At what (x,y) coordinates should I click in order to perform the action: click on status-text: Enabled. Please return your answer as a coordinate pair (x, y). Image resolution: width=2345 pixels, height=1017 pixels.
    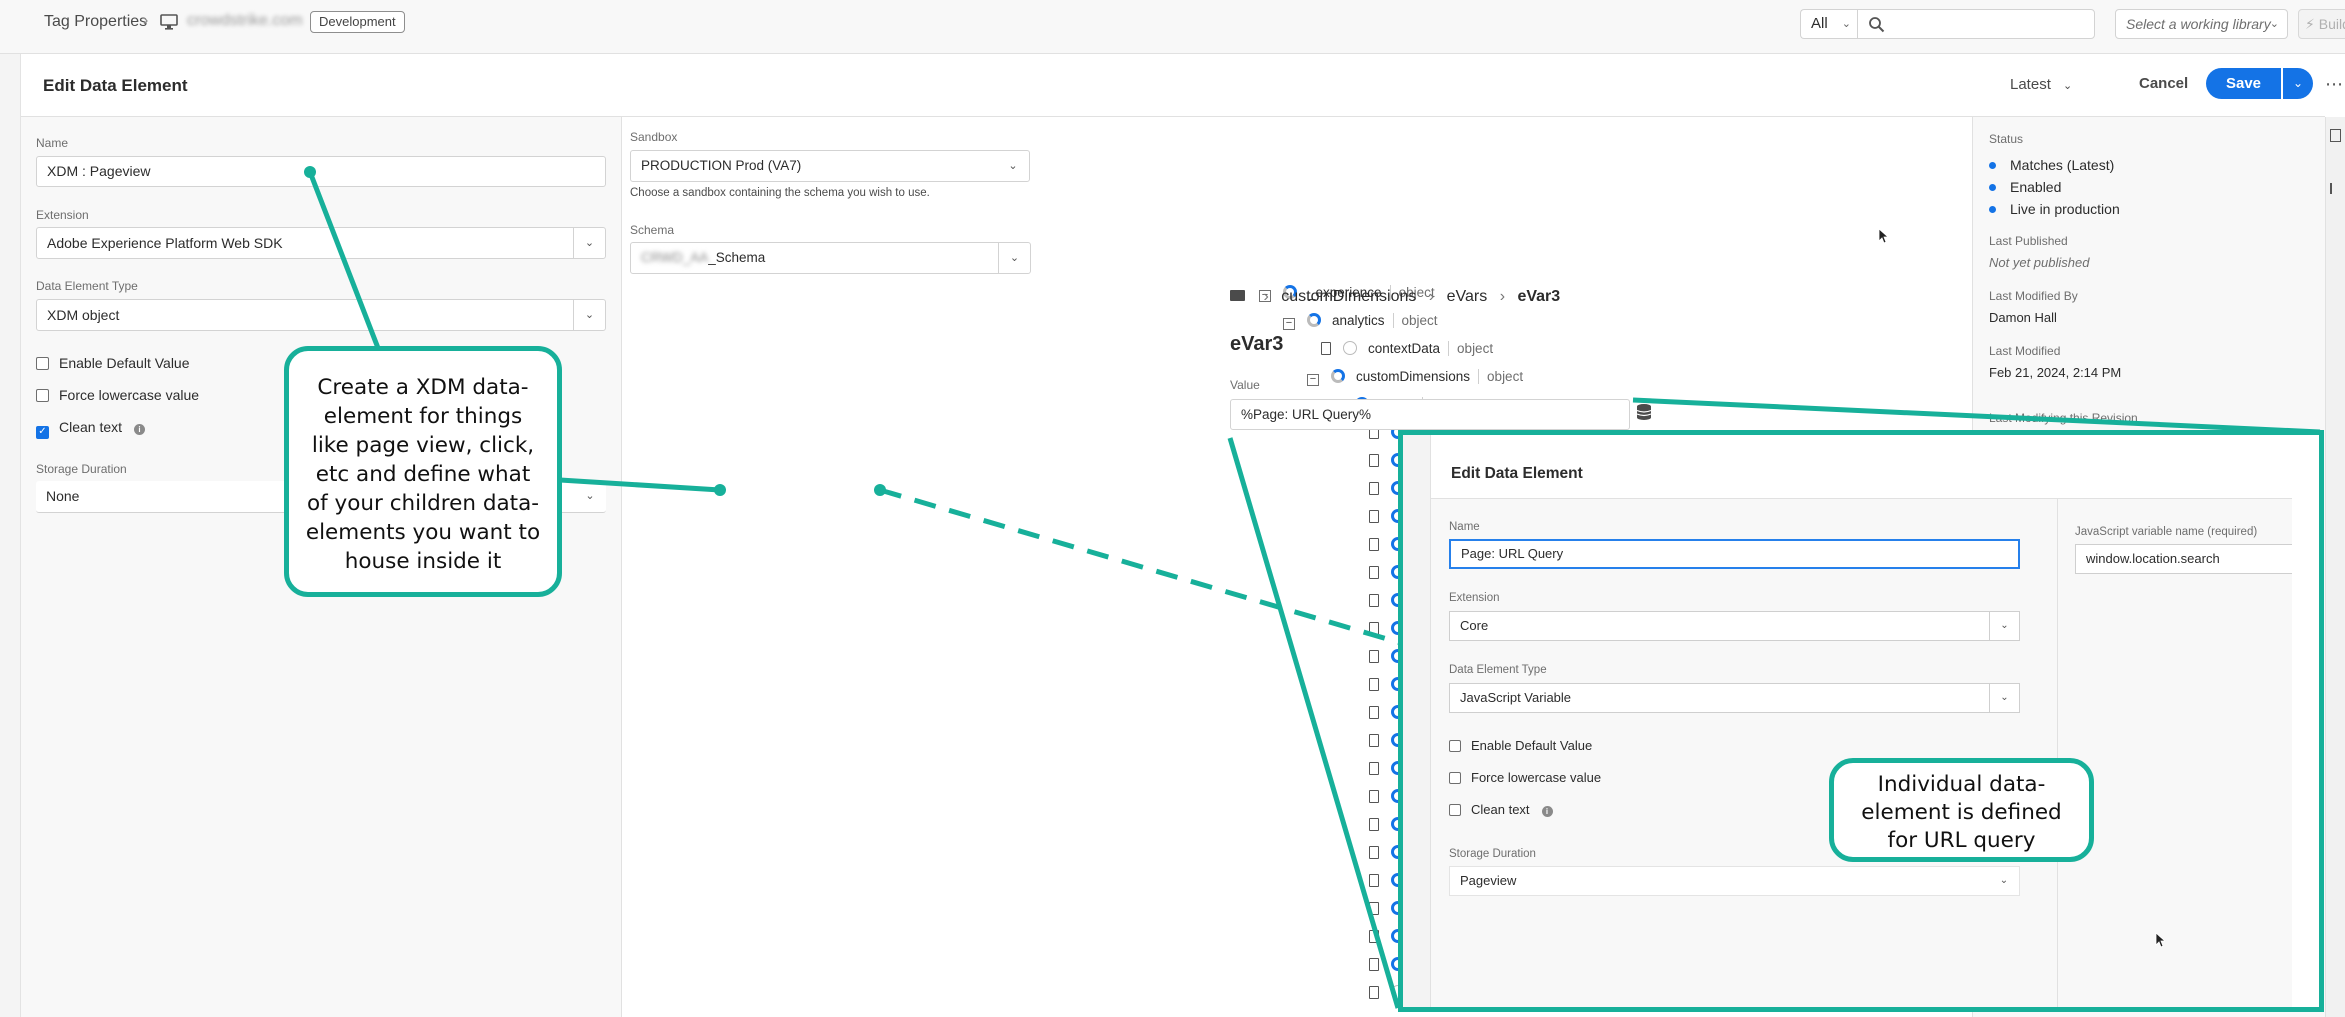
    Looking at the image, I should click on (2036, 187).